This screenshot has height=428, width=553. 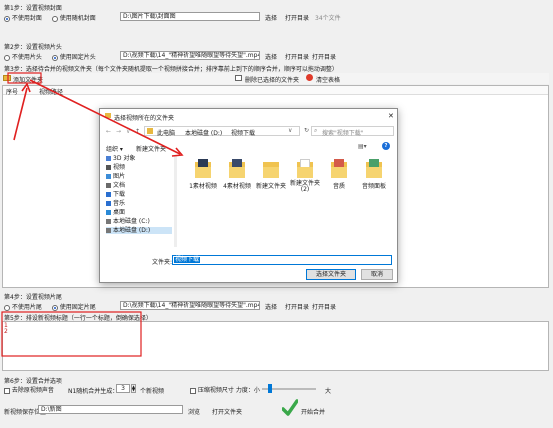 I want to click on annotation-arrow-up, so click(x=22, y=111).